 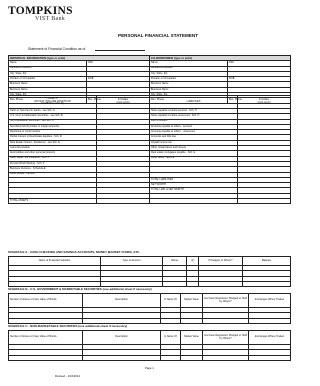 I want to click on assets-dollars-header: In Dollars (omit cents), so click(x=123, y=102).